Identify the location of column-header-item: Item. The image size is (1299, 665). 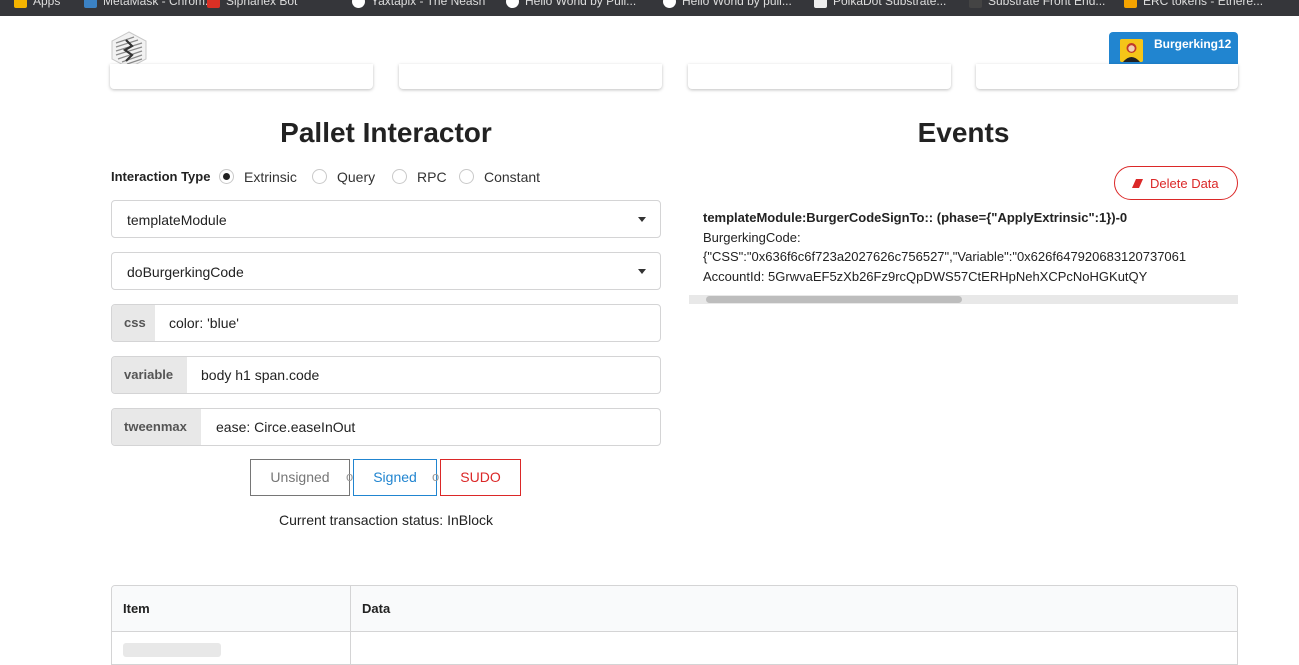
(136, 608).